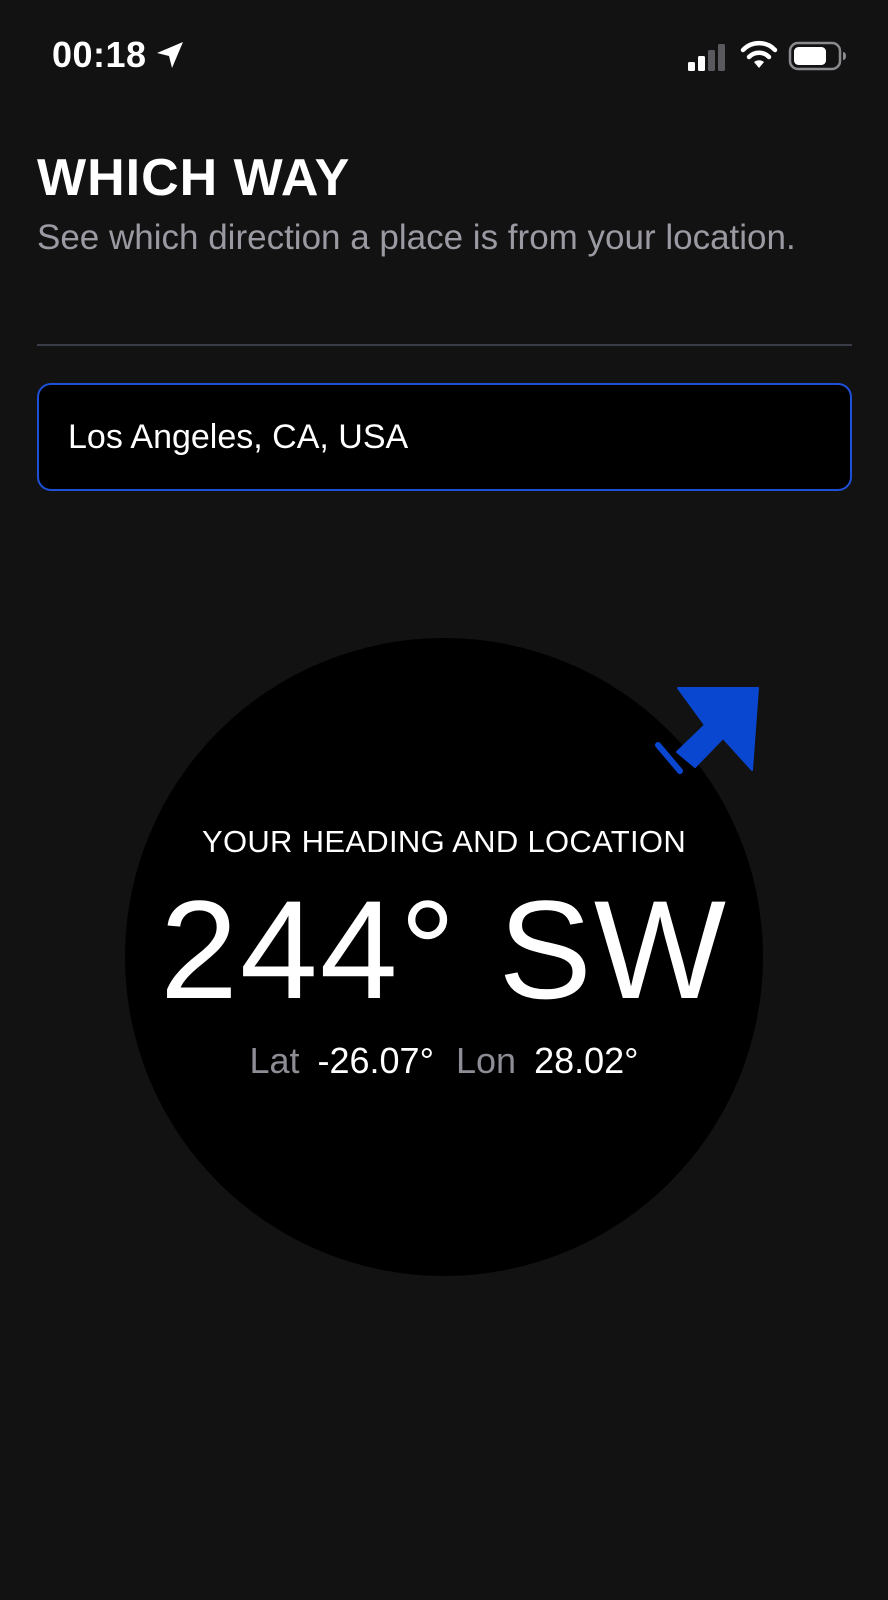 The width and height of the screenshot is (888, 1600). I want to click on destination-search-input, so click(444, 437).